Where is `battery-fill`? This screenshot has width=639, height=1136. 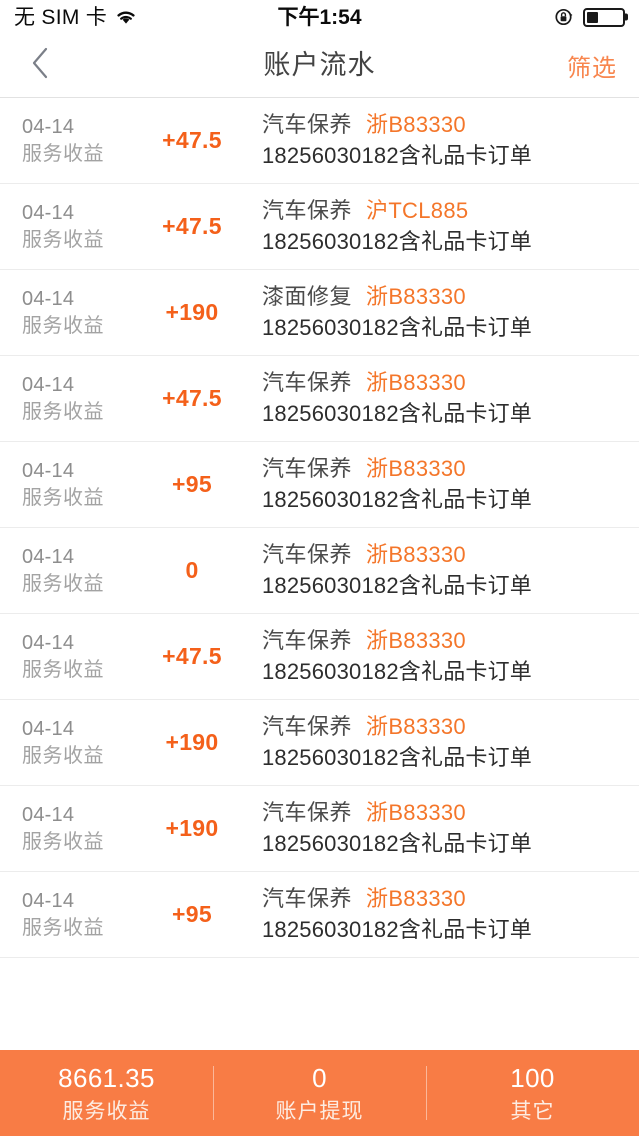
battery-fill is located at coordinates (592, 17).